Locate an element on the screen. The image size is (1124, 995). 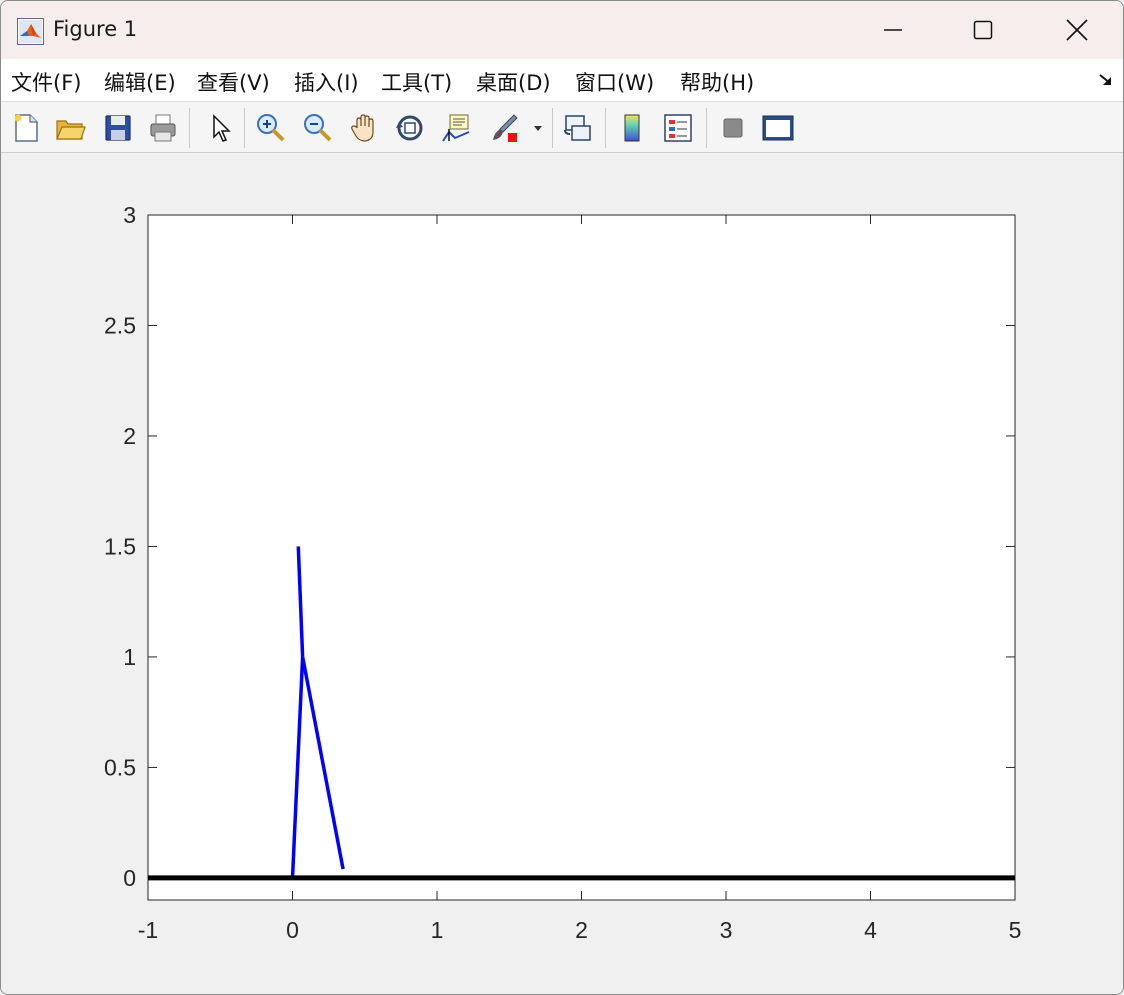
x-tick-label: 0 is located at coordinates (292, 930).